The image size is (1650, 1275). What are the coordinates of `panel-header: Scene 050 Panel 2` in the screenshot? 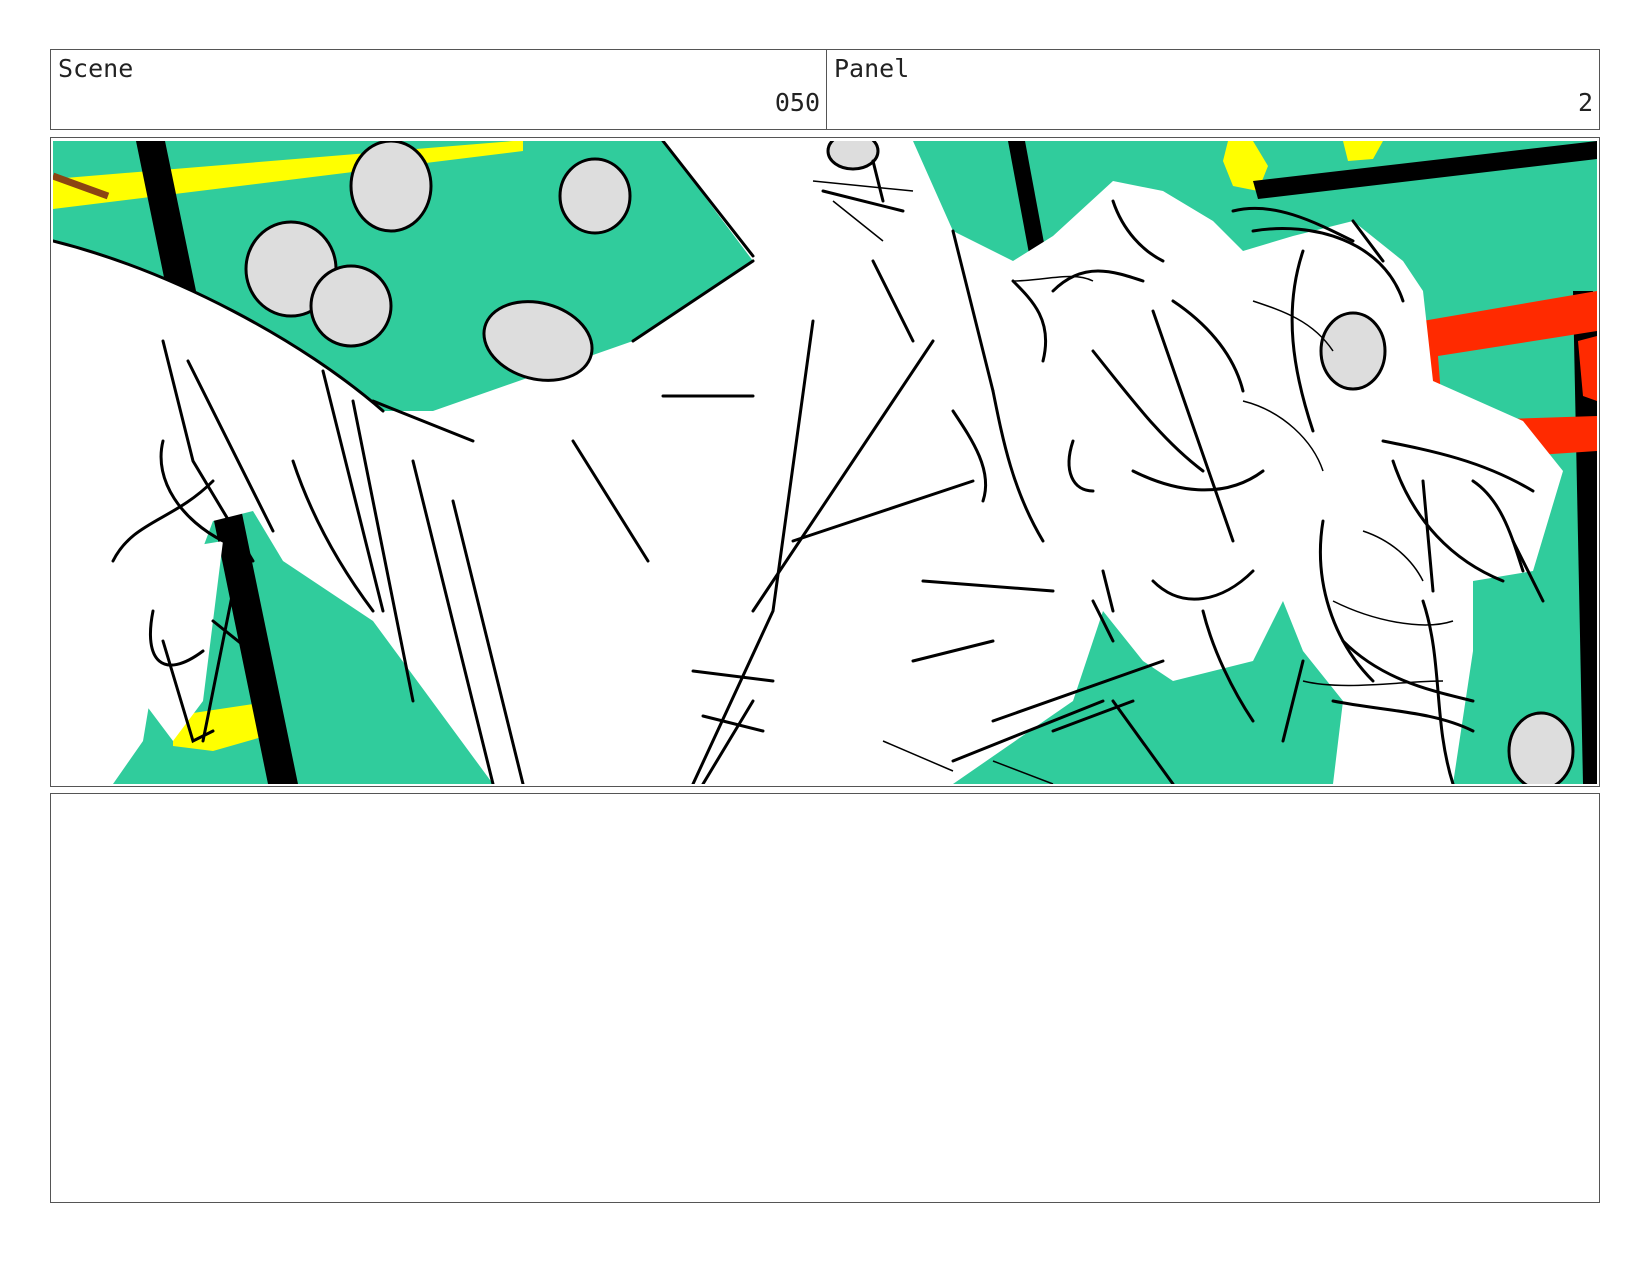 It's located at (825, 89).